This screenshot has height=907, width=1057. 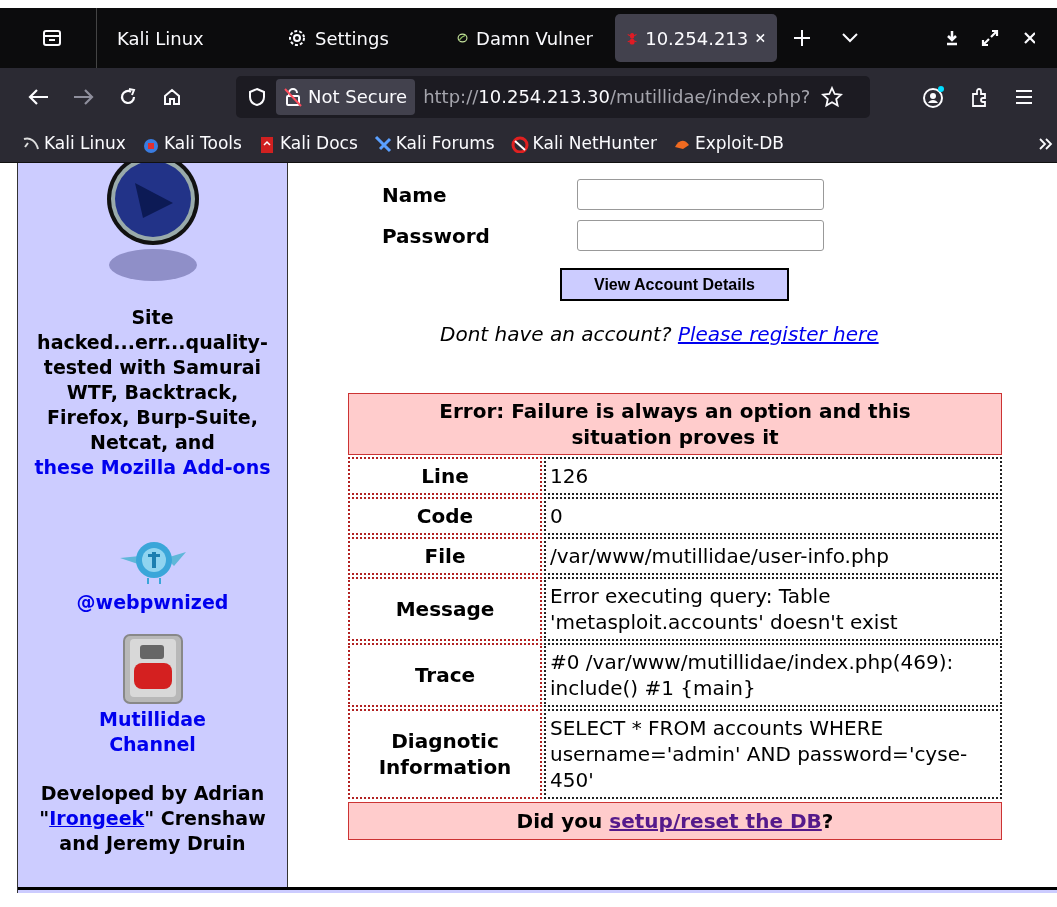 I want to click on error-label: Message, so click(x=445, y=609).